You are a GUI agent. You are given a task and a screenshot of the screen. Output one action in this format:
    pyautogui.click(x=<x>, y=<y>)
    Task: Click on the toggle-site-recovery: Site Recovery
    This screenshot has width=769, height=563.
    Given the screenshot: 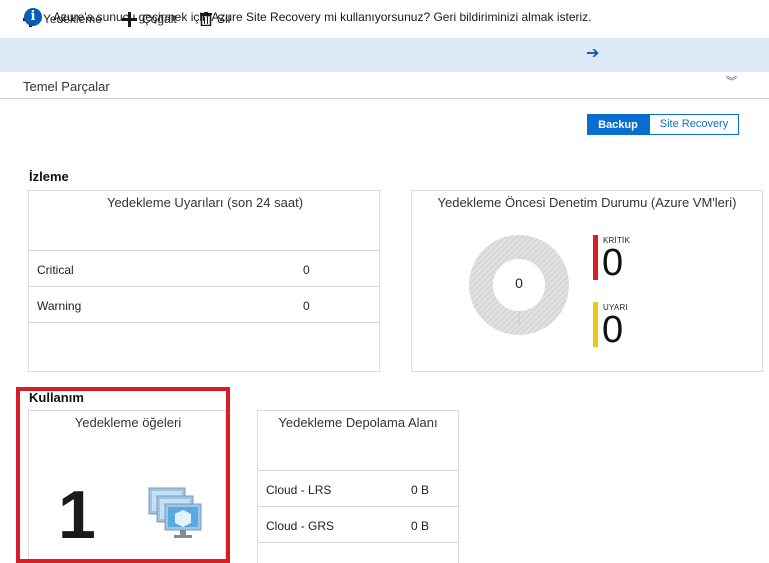 What is the action you would take?
    pyautogui.click(x=694, y=124)
    